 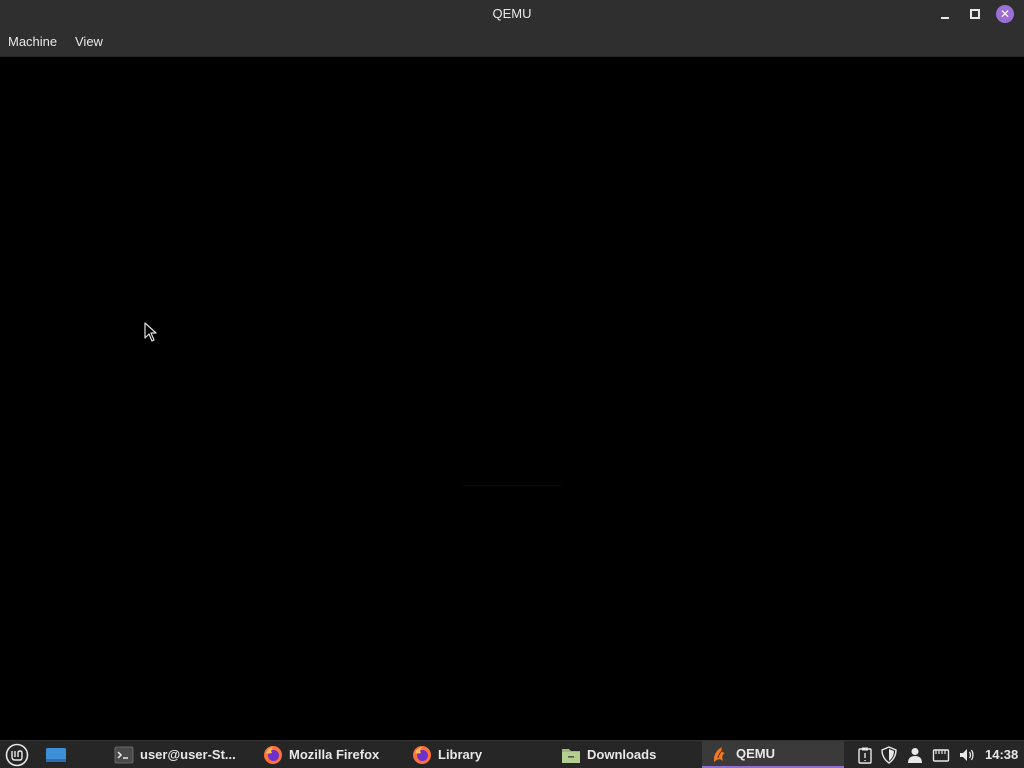 I want to click on maximize-button, so click(x=975, y=14).